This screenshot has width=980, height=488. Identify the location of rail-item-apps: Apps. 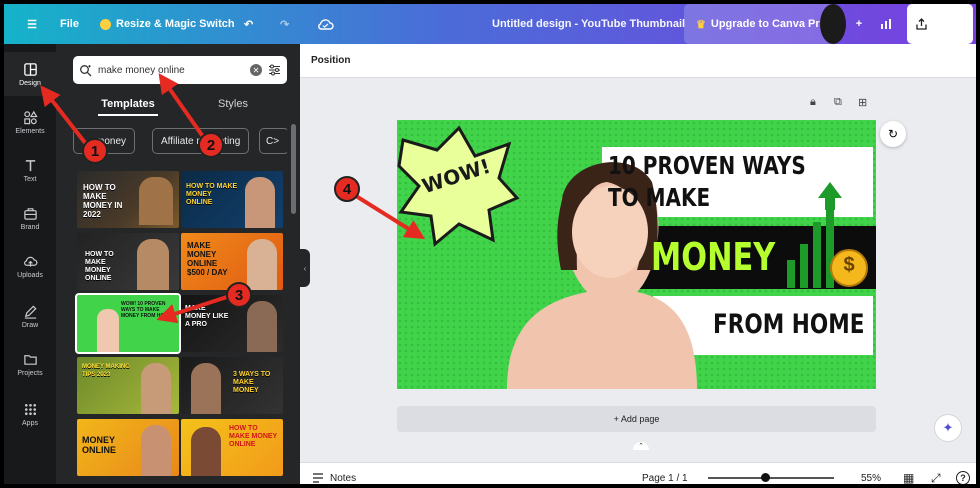
(30, 414).